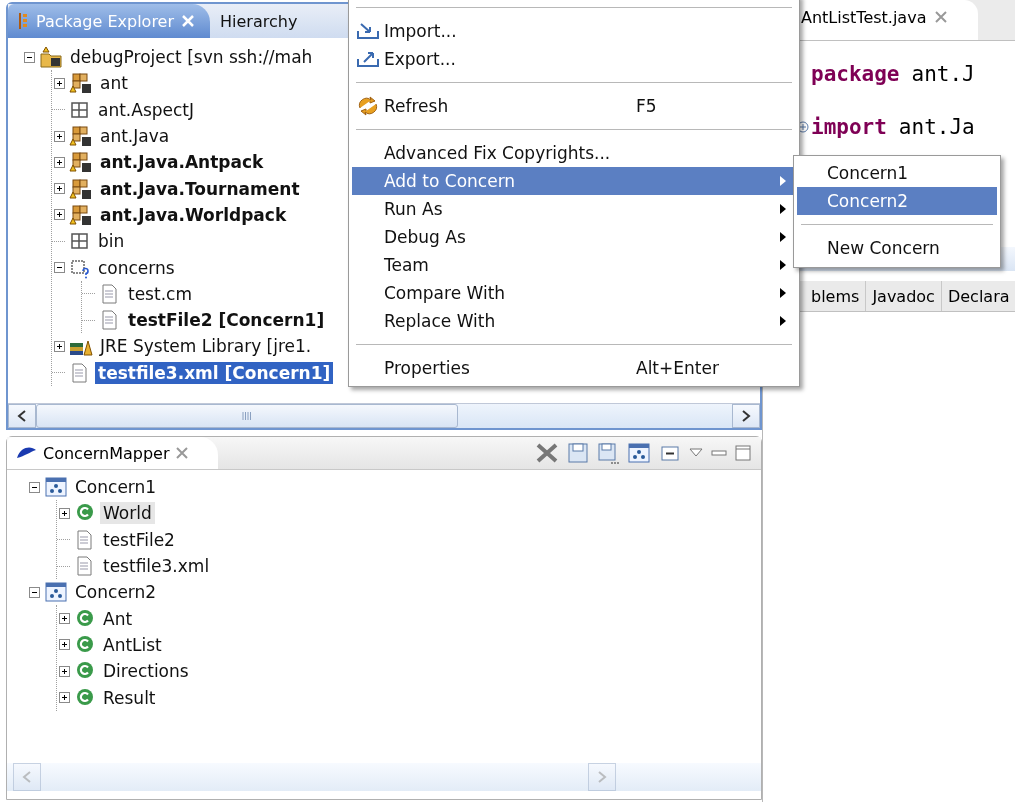  Describe the element at coordinates (743, 453) in the screenshot. I see `maximize-icon` at that location.